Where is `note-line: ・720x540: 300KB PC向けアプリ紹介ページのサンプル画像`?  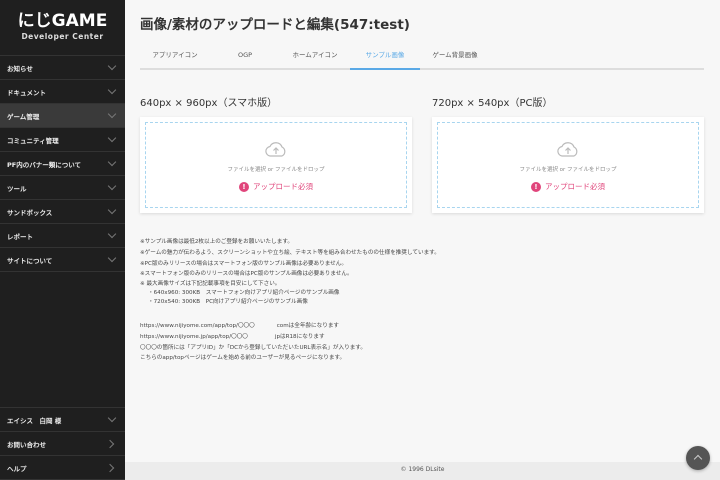 note-line: ・720x540: 300KB PC向けアプリ紹介ページのサンプル画像 is located at coordinates (228, 302).